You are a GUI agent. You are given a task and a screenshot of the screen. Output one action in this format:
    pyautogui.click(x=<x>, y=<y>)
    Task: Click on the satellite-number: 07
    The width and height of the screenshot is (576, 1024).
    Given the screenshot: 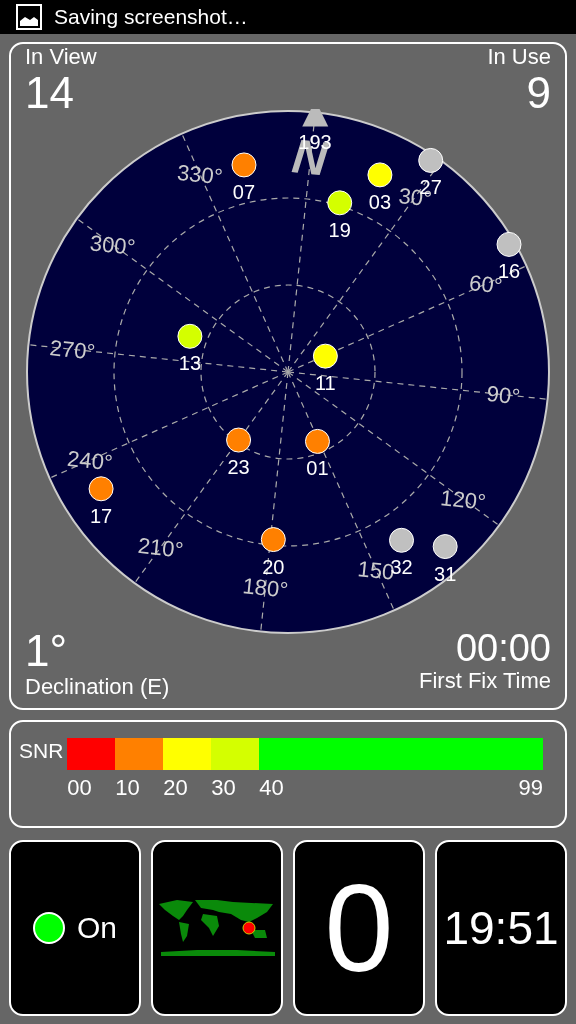 What is the action you would take?
    pyautogui.click(x=244, y=191)
    